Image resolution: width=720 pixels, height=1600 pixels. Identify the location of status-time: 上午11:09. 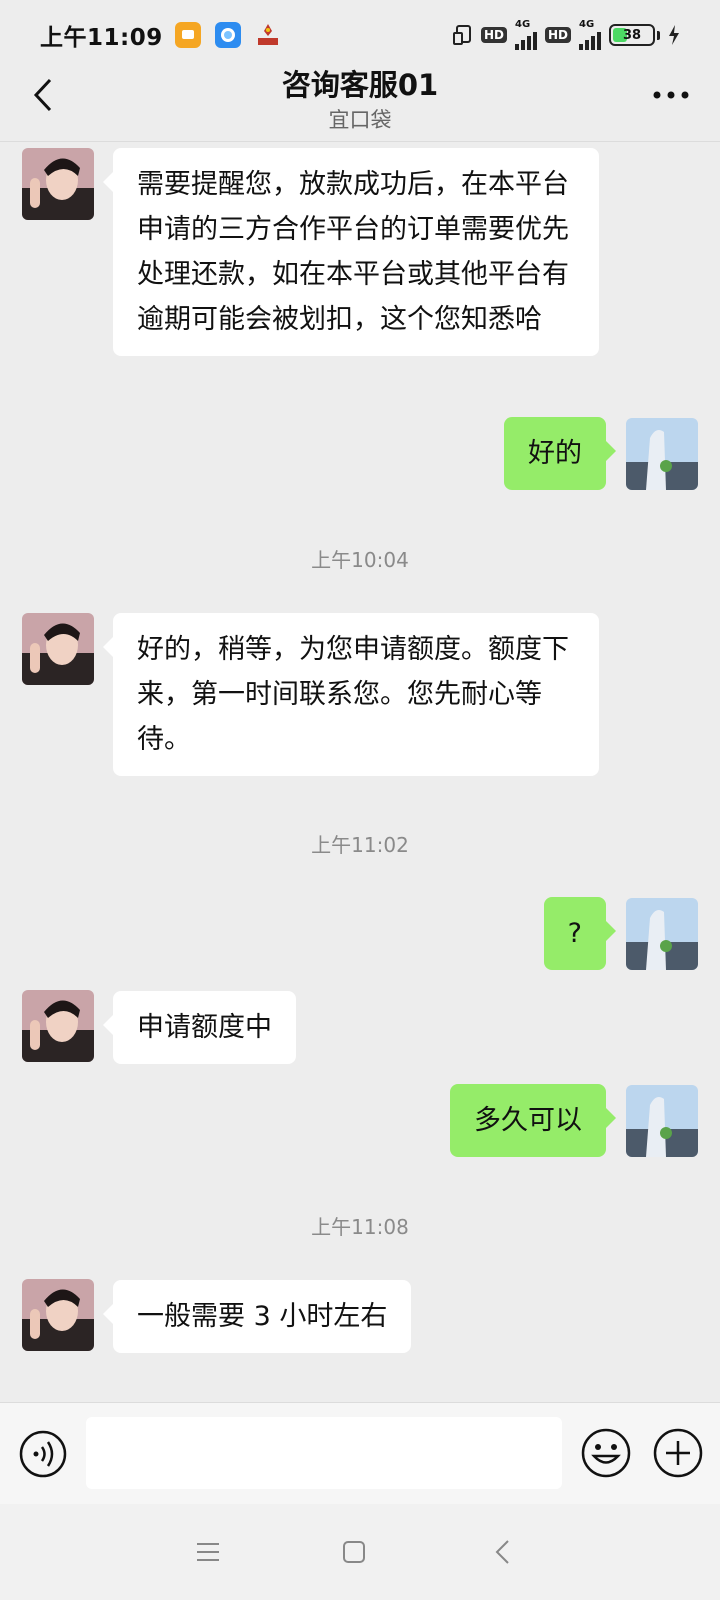
(101, 38).